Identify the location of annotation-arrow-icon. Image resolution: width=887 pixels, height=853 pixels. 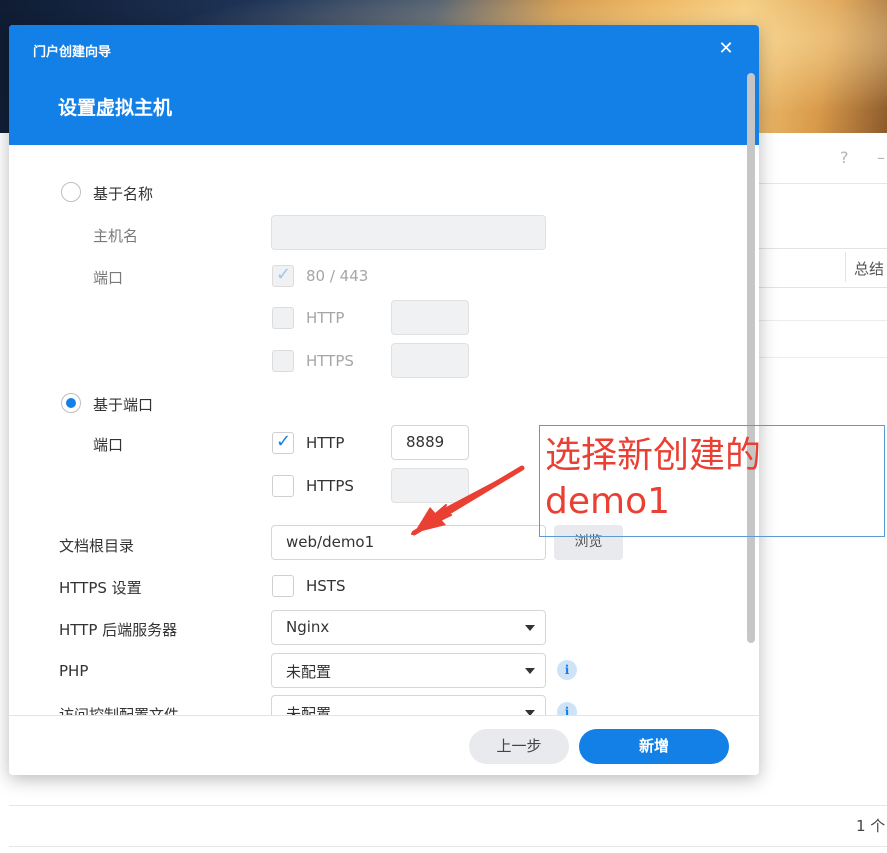
(468, 500).